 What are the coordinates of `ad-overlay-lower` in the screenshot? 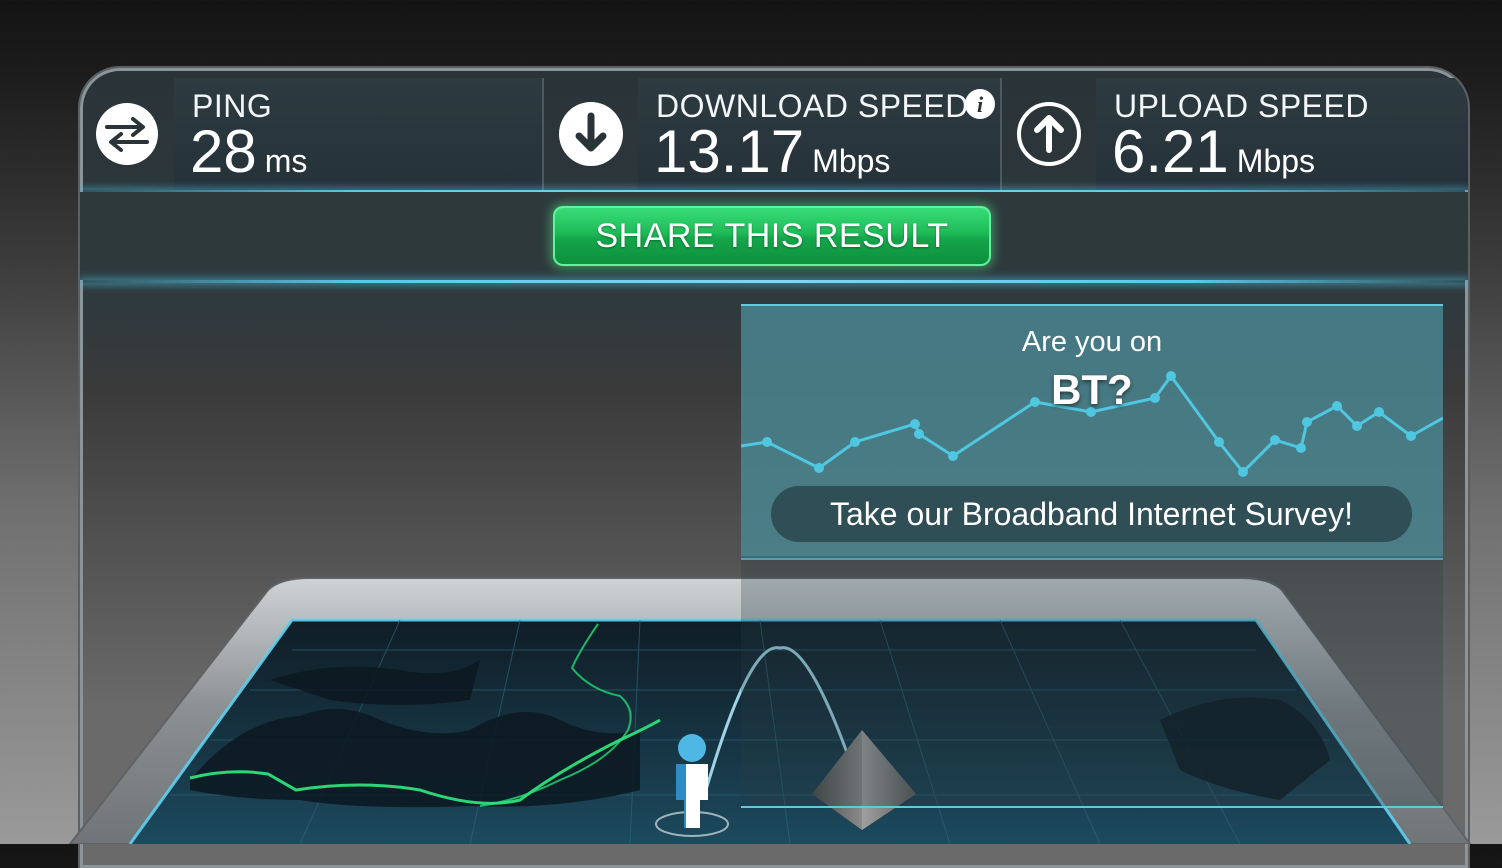 It's located at (1092, 682).